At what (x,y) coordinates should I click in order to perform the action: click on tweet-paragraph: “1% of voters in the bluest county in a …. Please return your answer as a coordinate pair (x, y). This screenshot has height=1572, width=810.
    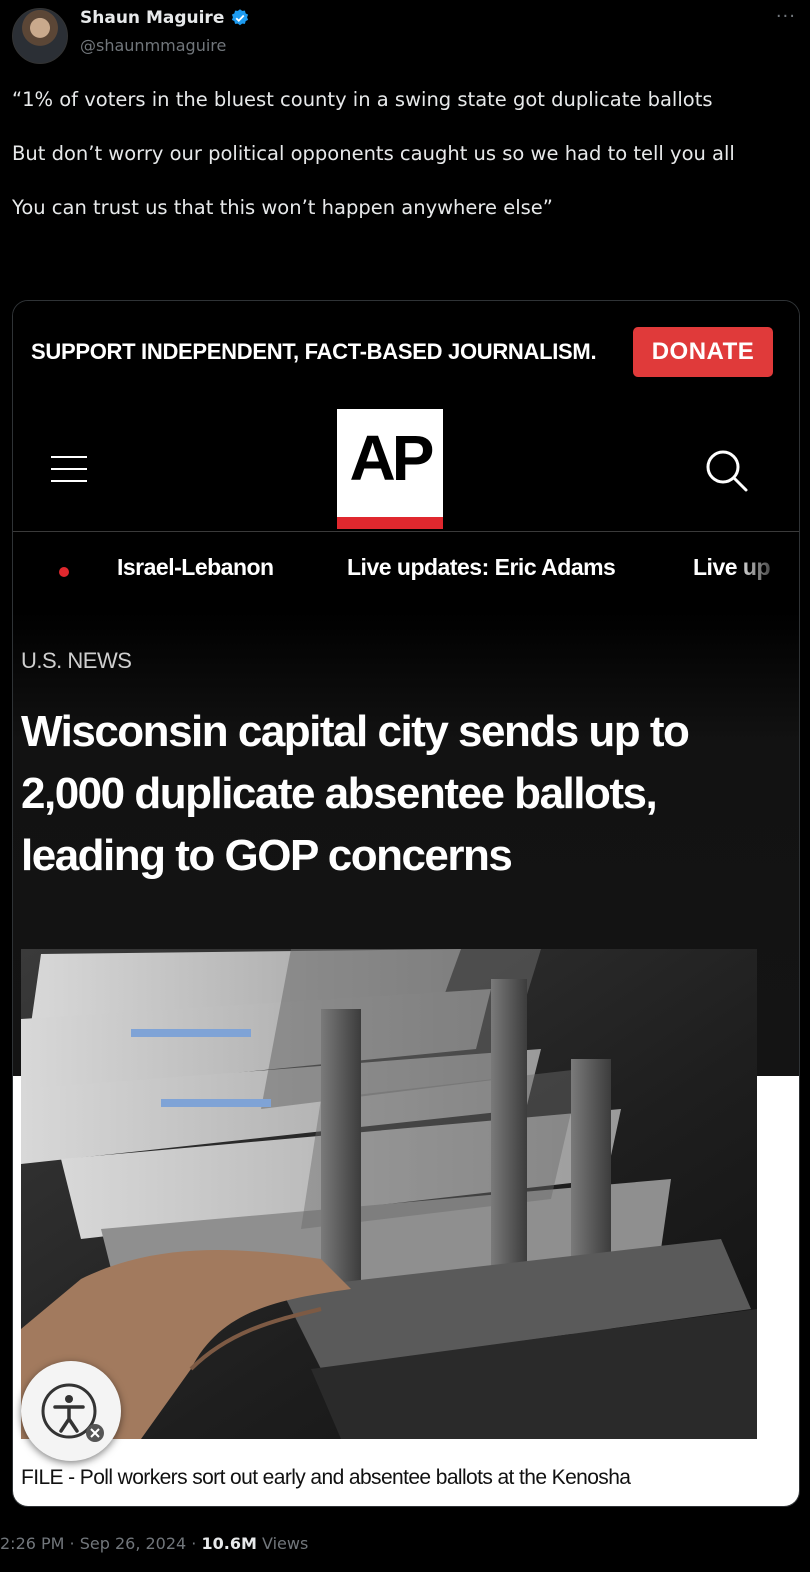
    Looking at the image, I should click on (362, 99).